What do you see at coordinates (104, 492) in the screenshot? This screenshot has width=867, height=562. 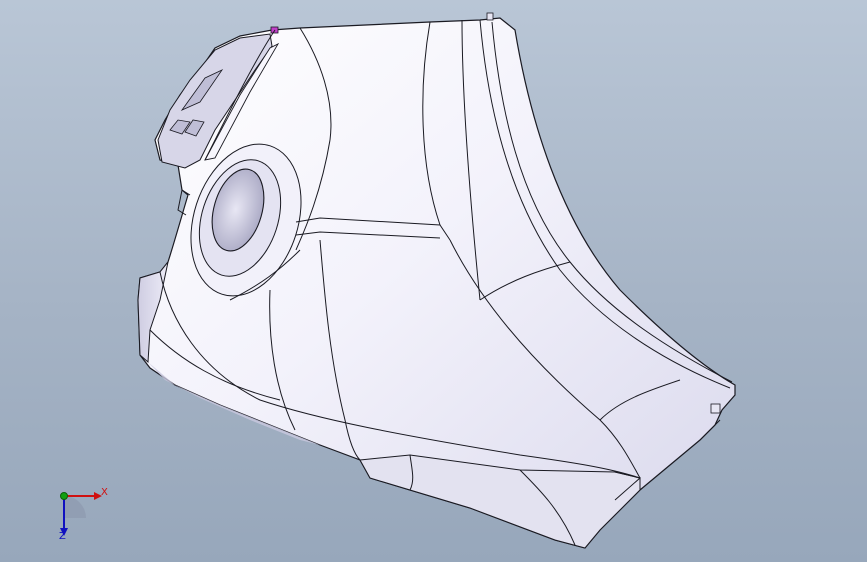 I see `x-axis-label: X` at bounding box center [104, 492].